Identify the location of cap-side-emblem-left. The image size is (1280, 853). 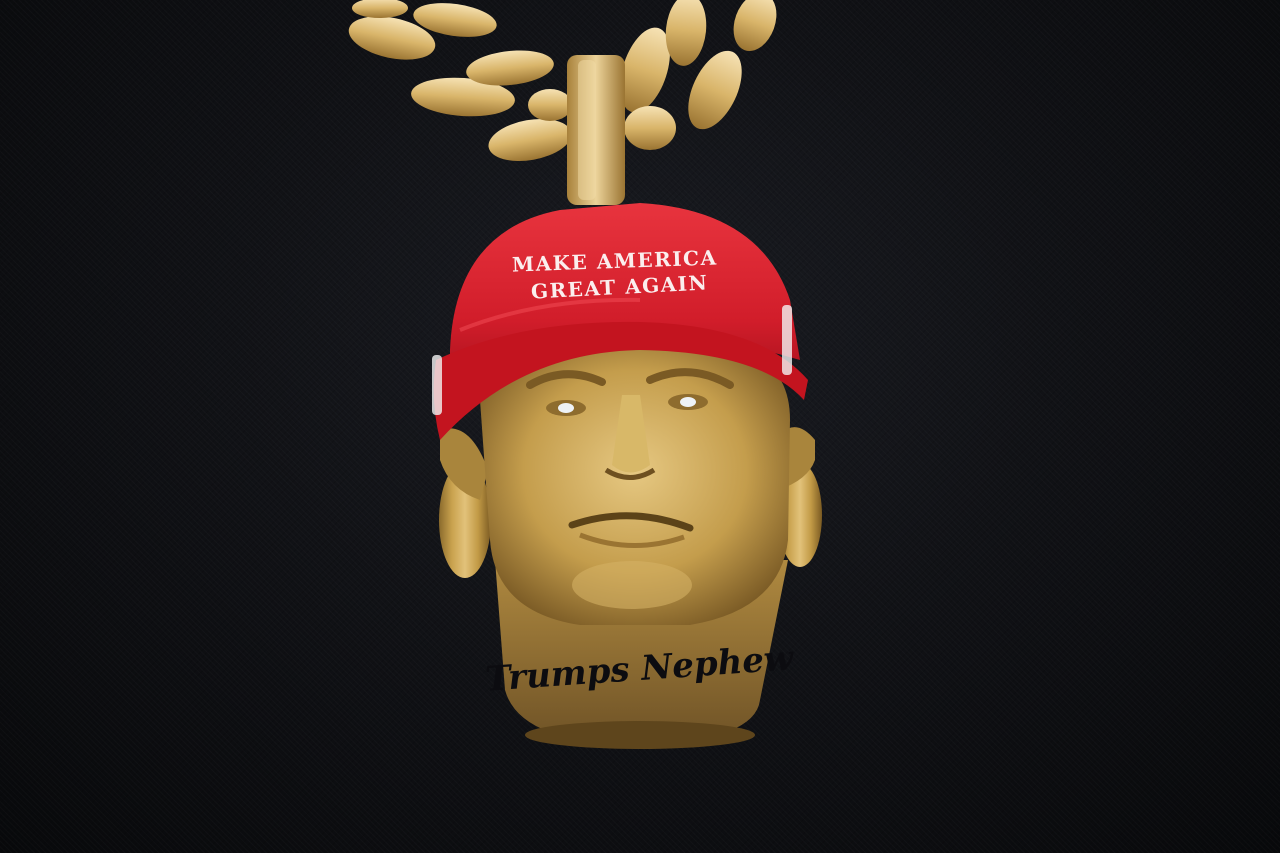
(437, 385).